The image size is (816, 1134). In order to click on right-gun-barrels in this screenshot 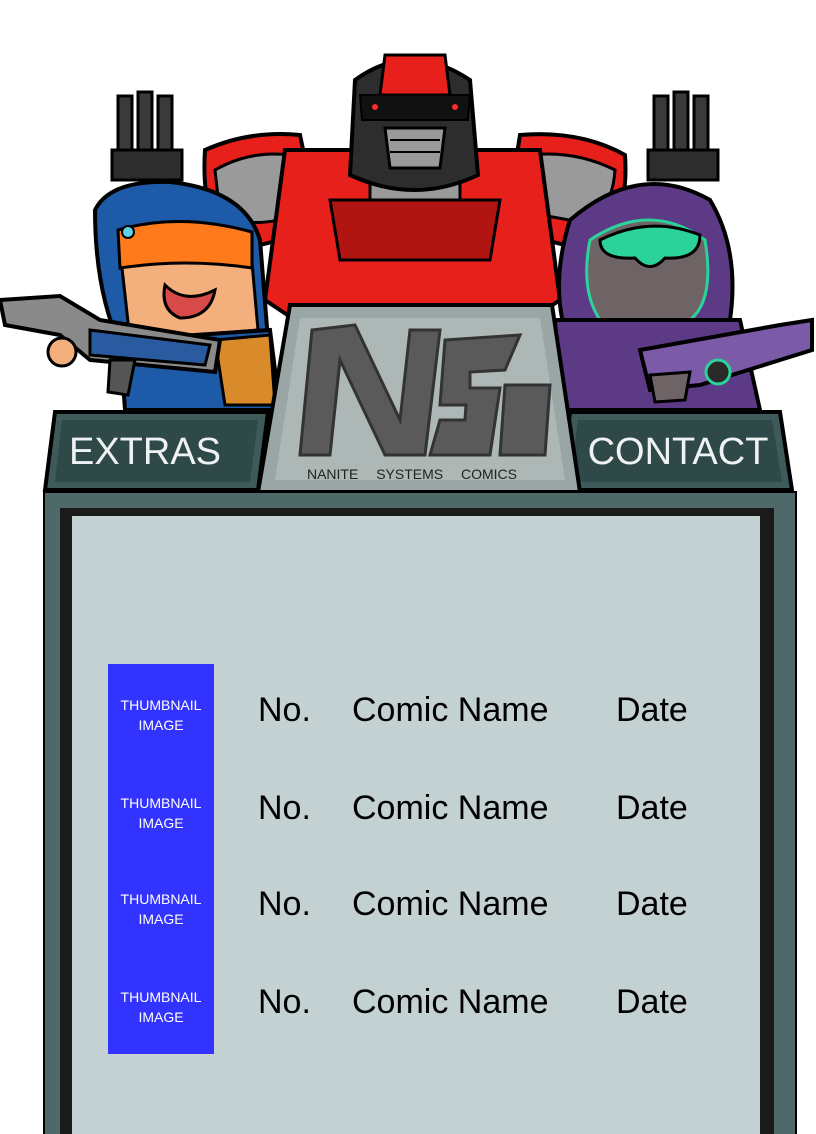, I will do `click(683, 136)`.